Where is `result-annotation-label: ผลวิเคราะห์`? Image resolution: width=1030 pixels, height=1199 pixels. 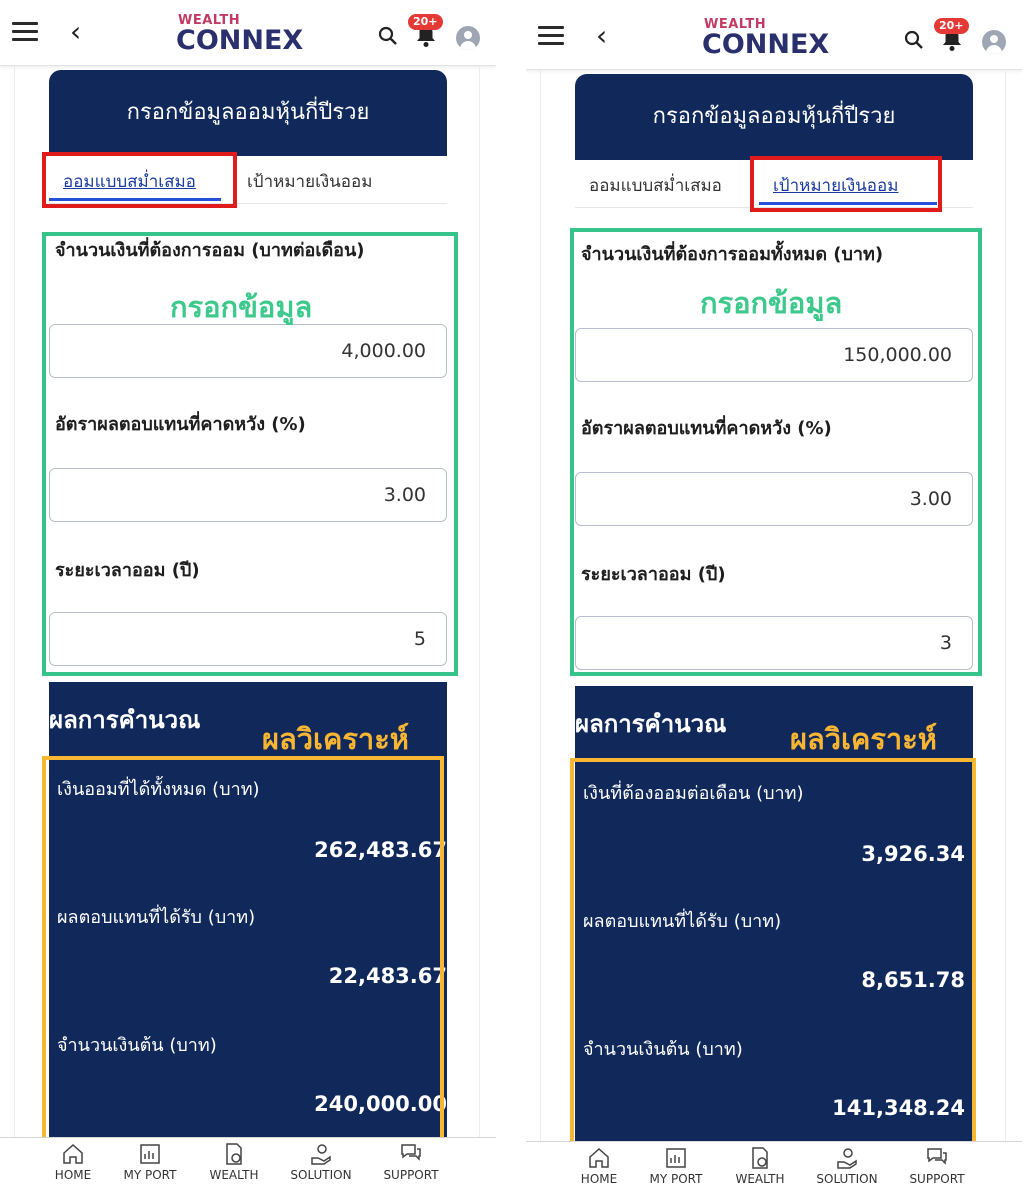
result-annotation-label: ผลวิเคราะห์ is located at coordinates (863, 739).